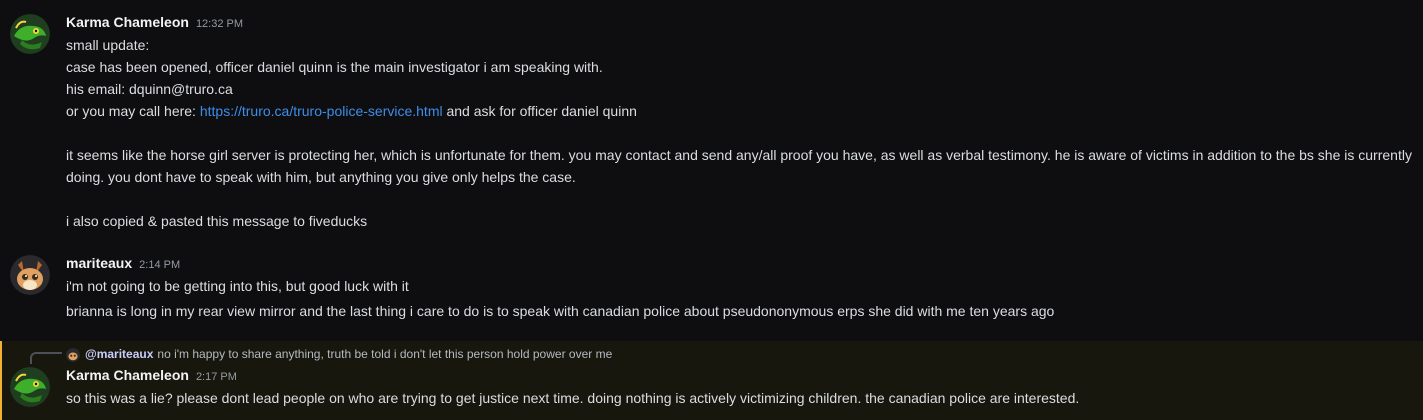  I want to click on timestamp: 2:17 PM, so click(216, 377).